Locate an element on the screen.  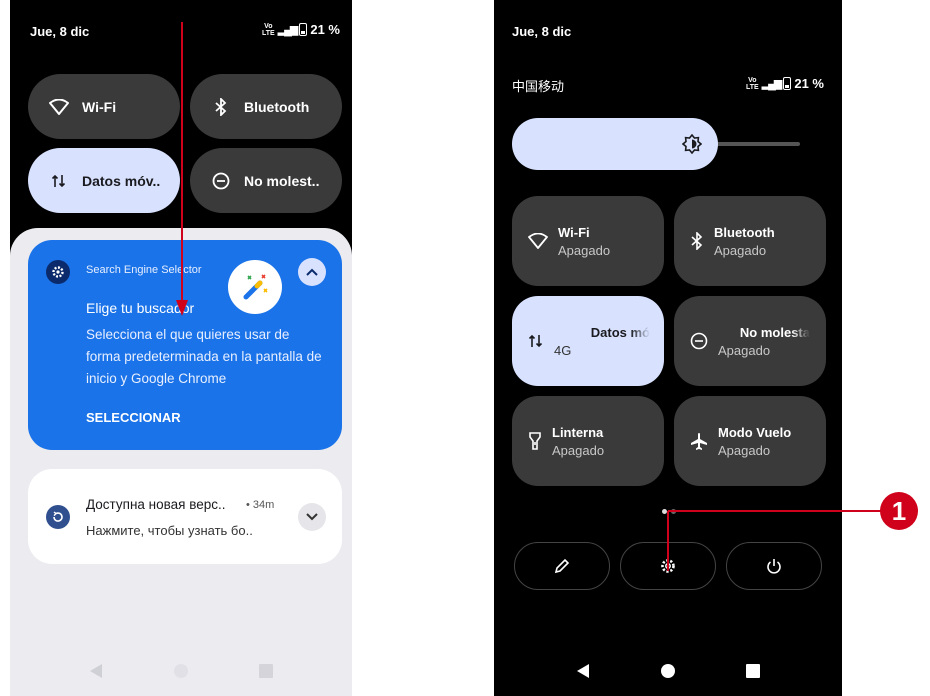
edit-button is located at coordinates (562, 566).